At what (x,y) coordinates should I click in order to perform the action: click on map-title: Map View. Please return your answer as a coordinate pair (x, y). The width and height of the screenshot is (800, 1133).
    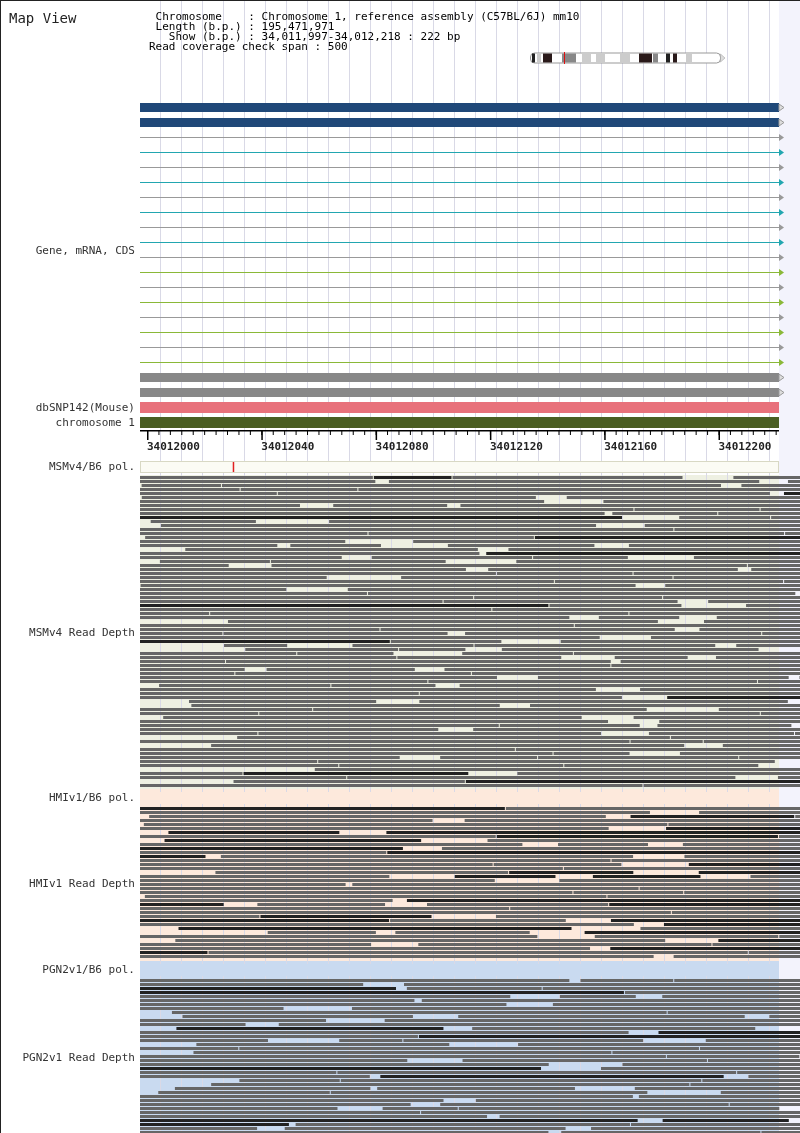
    Looking at the image, I should click on (43, 18).